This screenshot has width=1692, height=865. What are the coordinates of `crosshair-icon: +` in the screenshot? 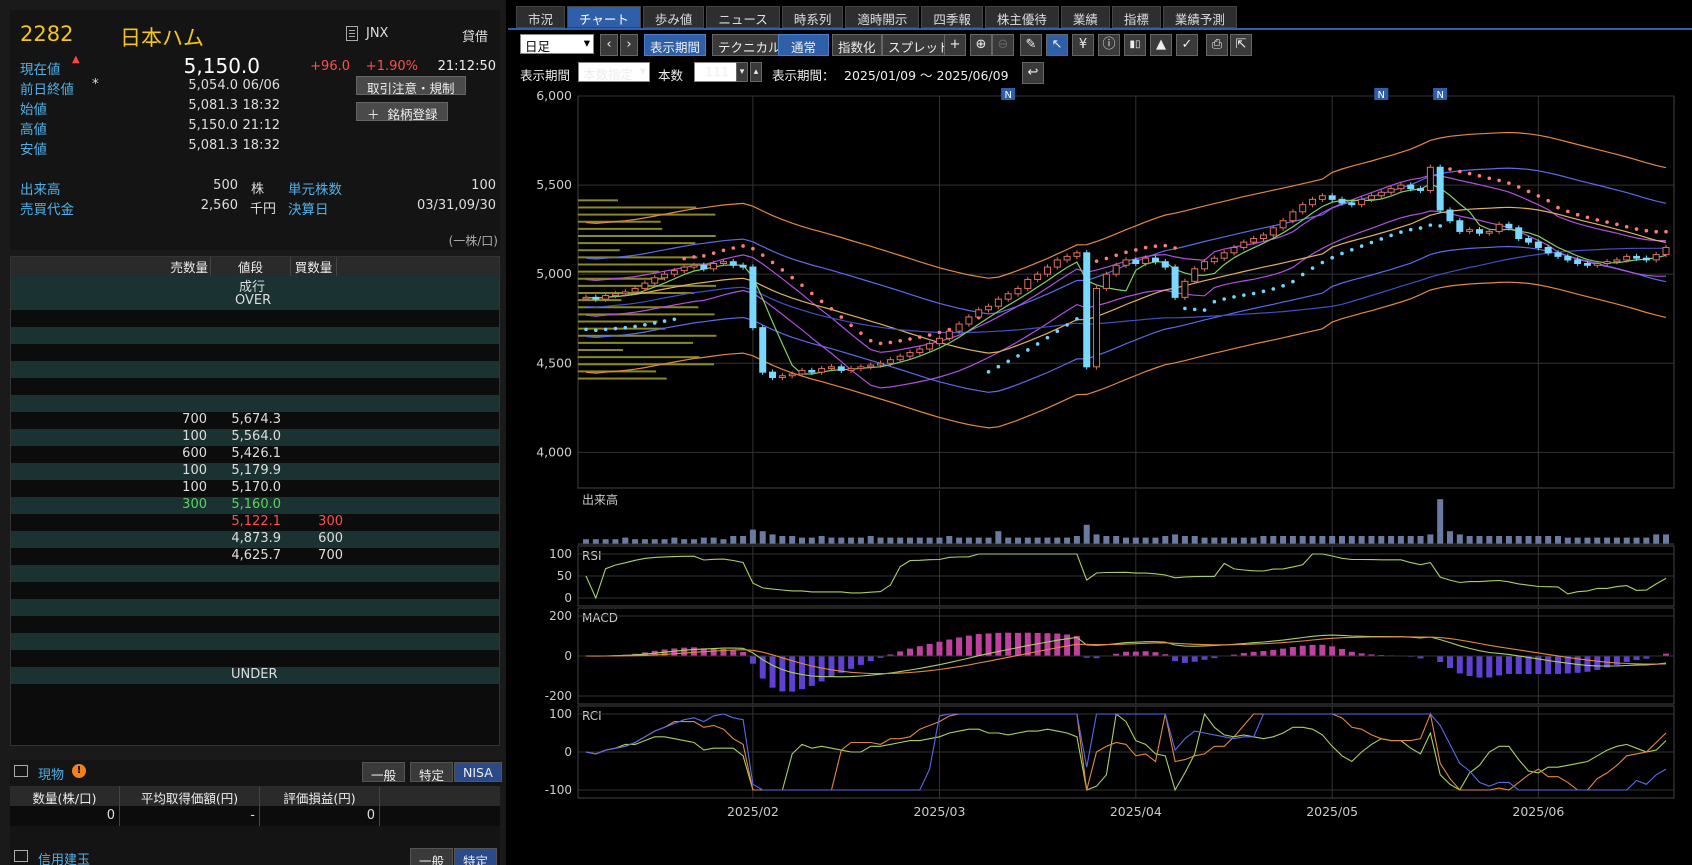 It's located at (955, 45).